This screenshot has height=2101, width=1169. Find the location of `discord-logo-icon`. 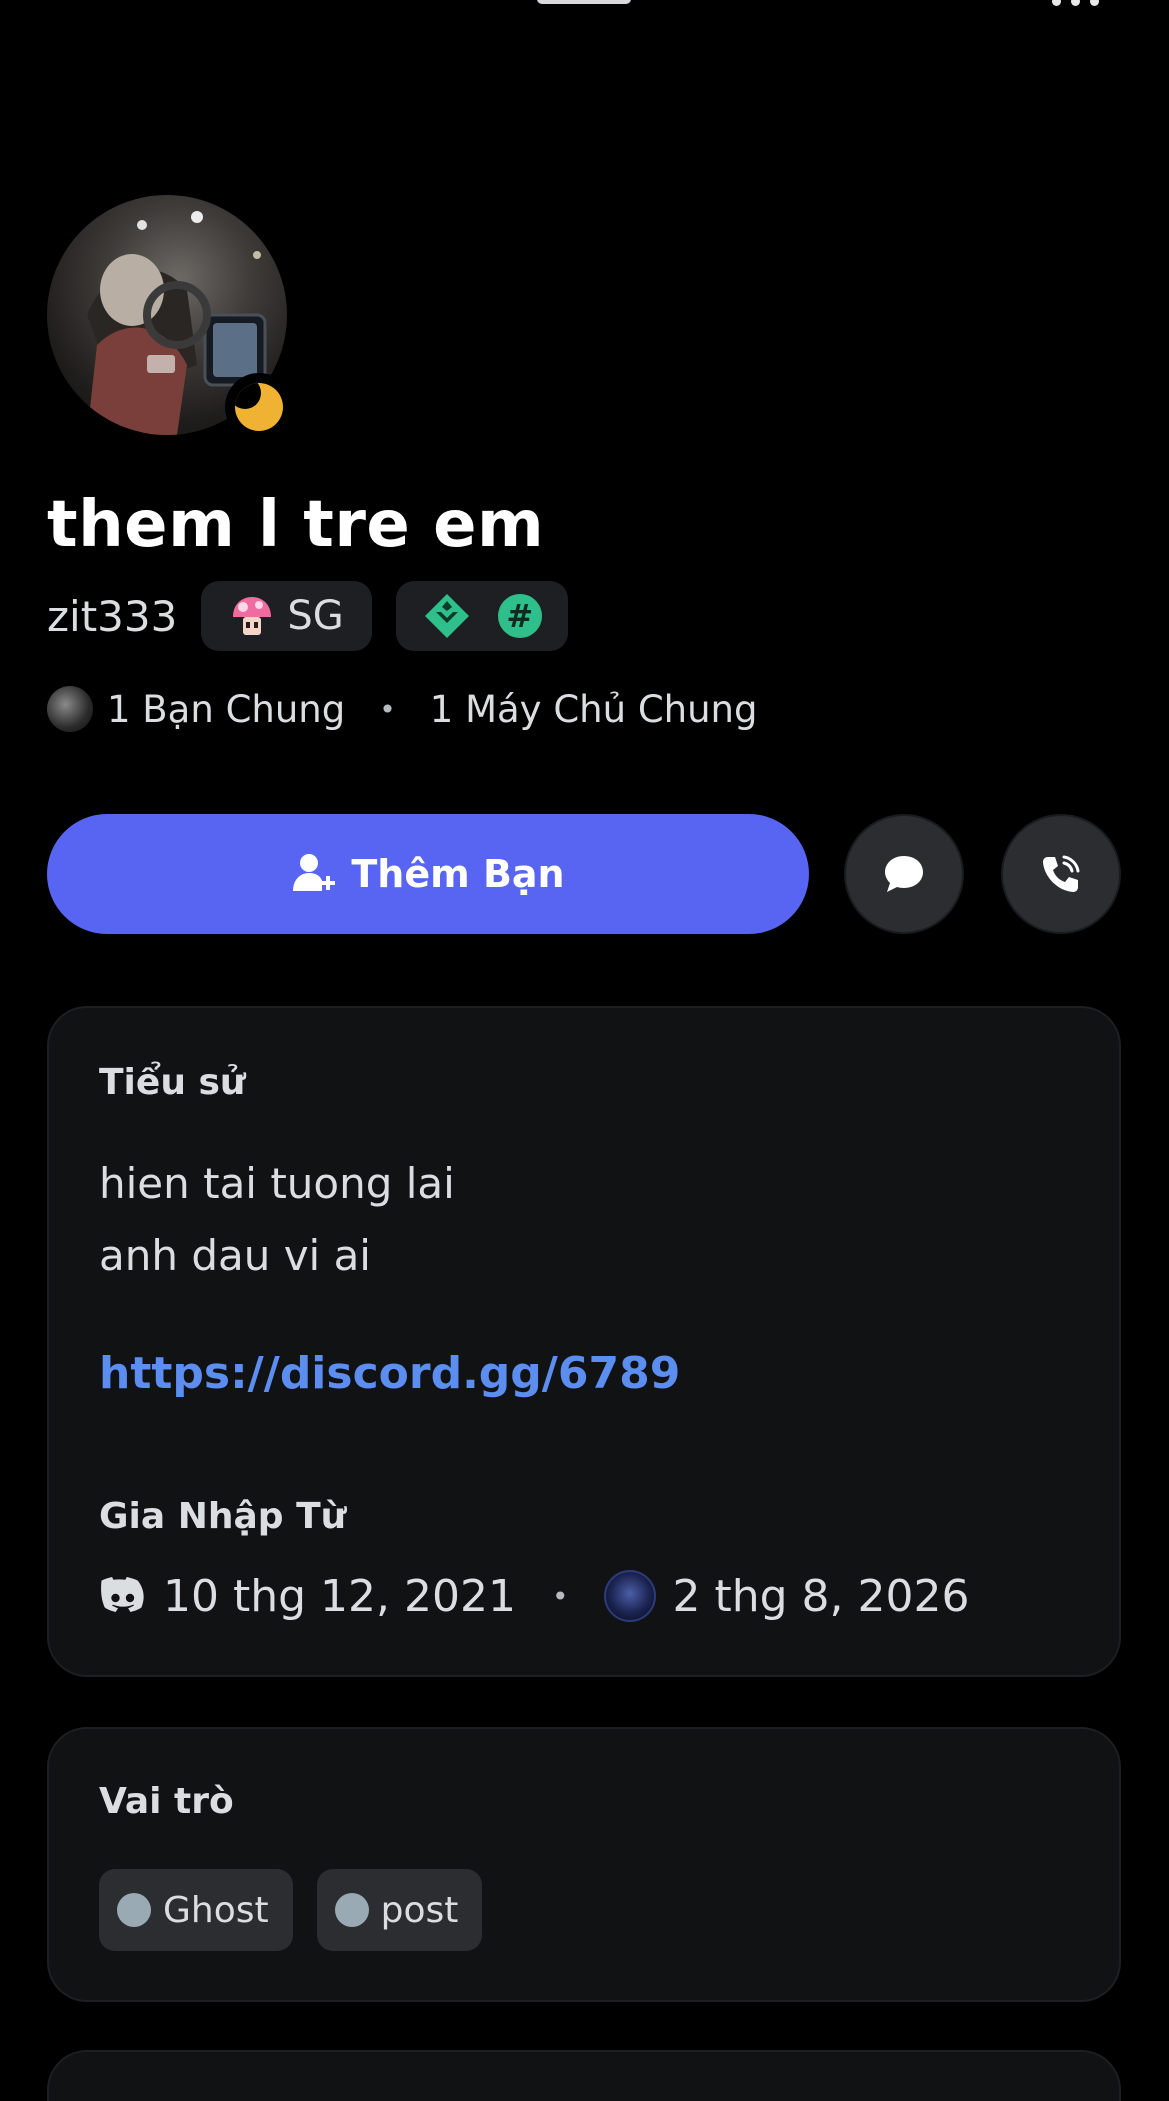

discord-logo-icon is located at coordinates (122, 1594).